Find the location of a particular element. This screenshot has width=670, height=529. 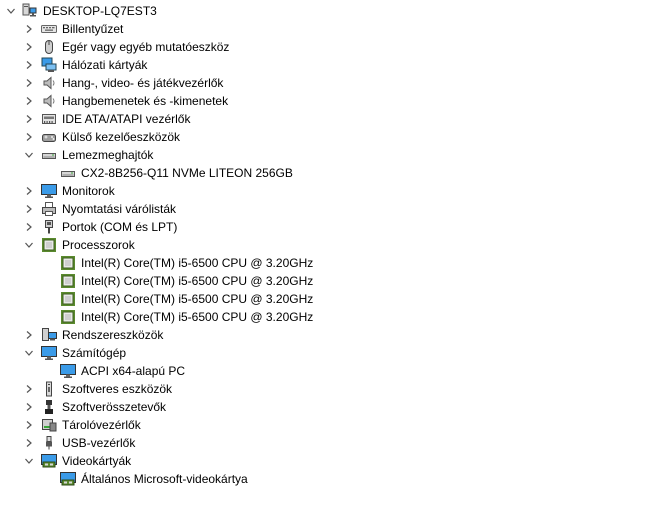

tree-node-label: Monitorok is located at coordinates (88, 191).